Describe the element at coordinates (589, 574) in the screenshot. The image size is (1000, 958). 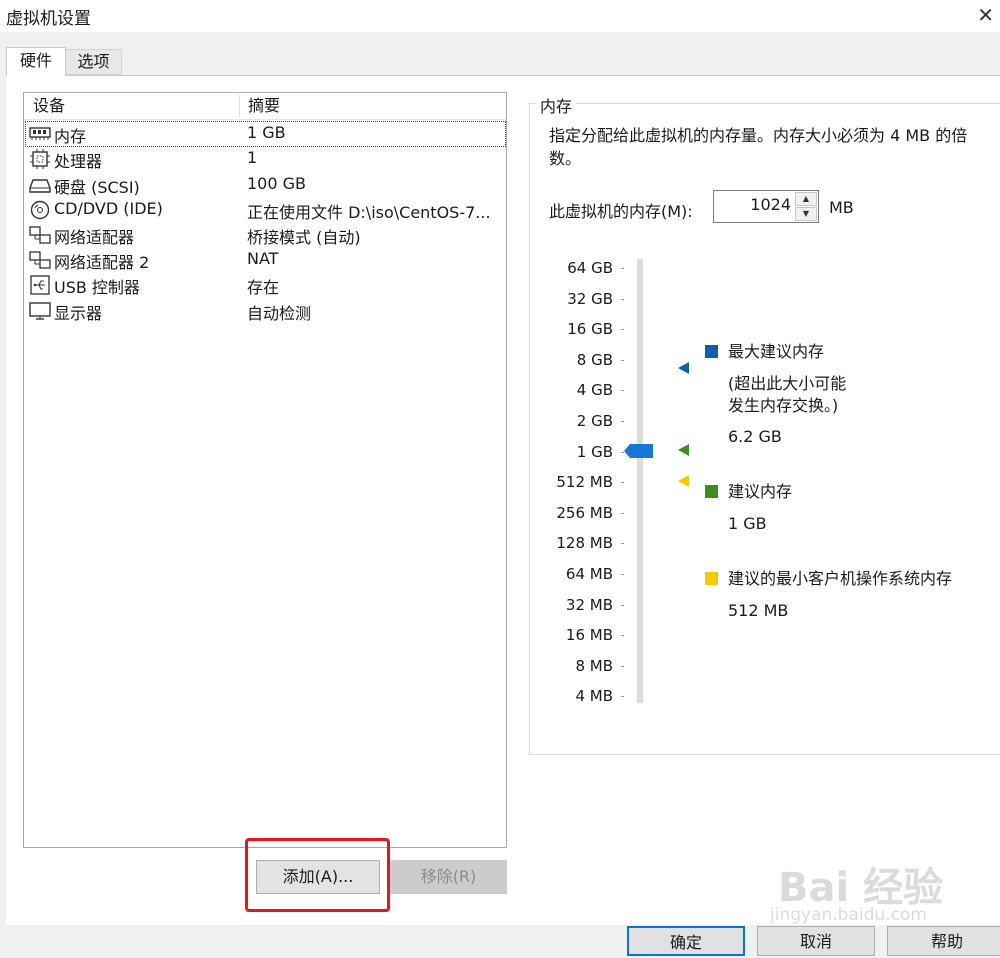
I see `memory-scale-label: 64 MB` at that location.